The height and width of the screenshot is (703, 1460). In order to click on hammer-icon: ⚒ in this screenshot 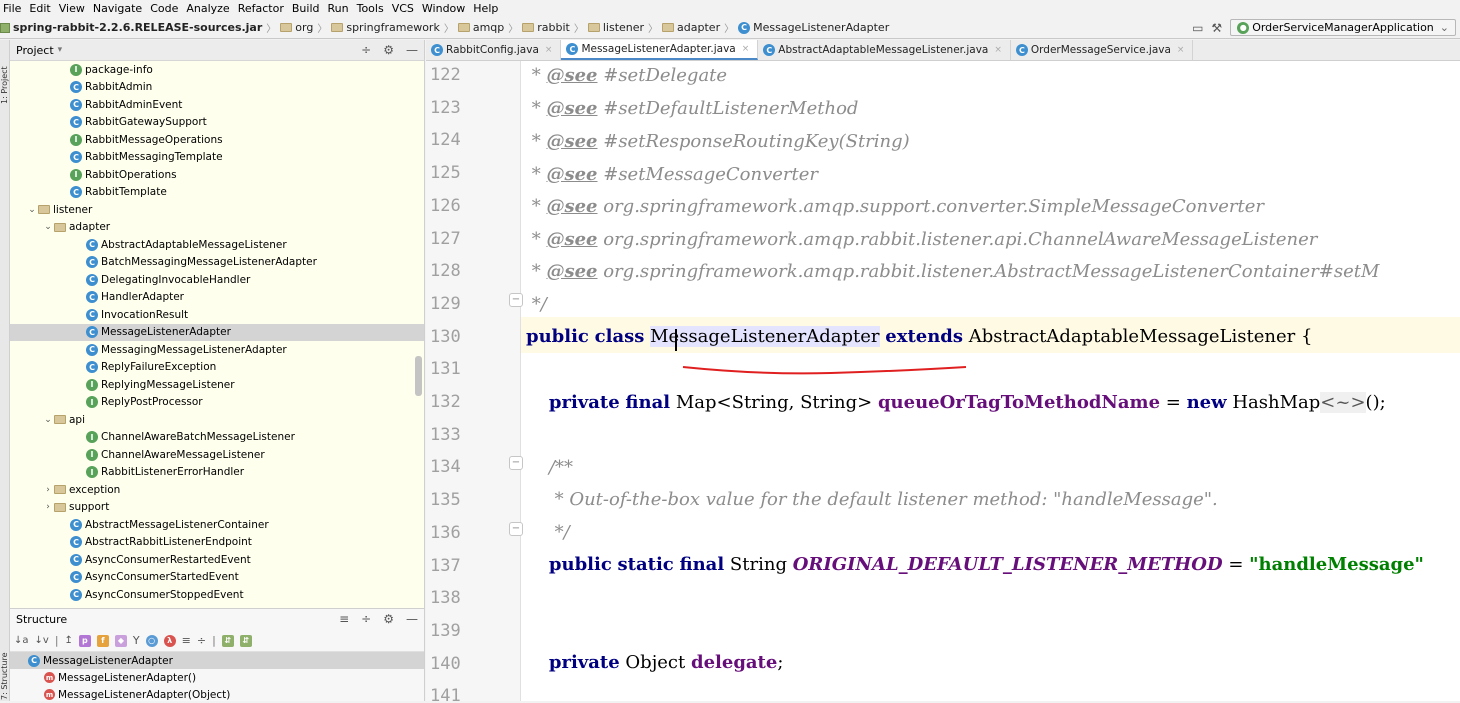, I will do `click(1216, 28)`.